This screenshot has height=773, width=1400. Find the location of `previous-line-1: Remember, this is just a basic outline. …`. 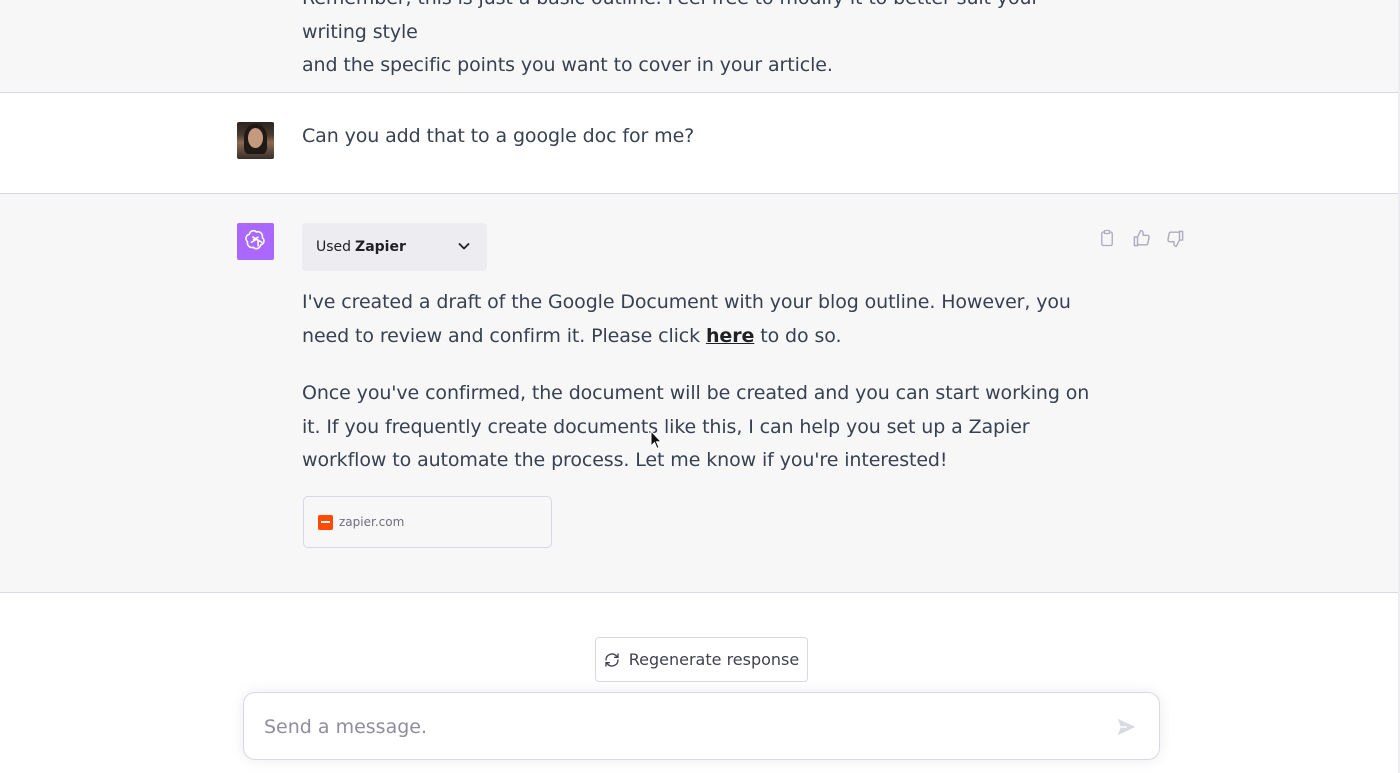

previous-line-1: Remember, this is just a basic outline. … is located at coordinates (670, 21).